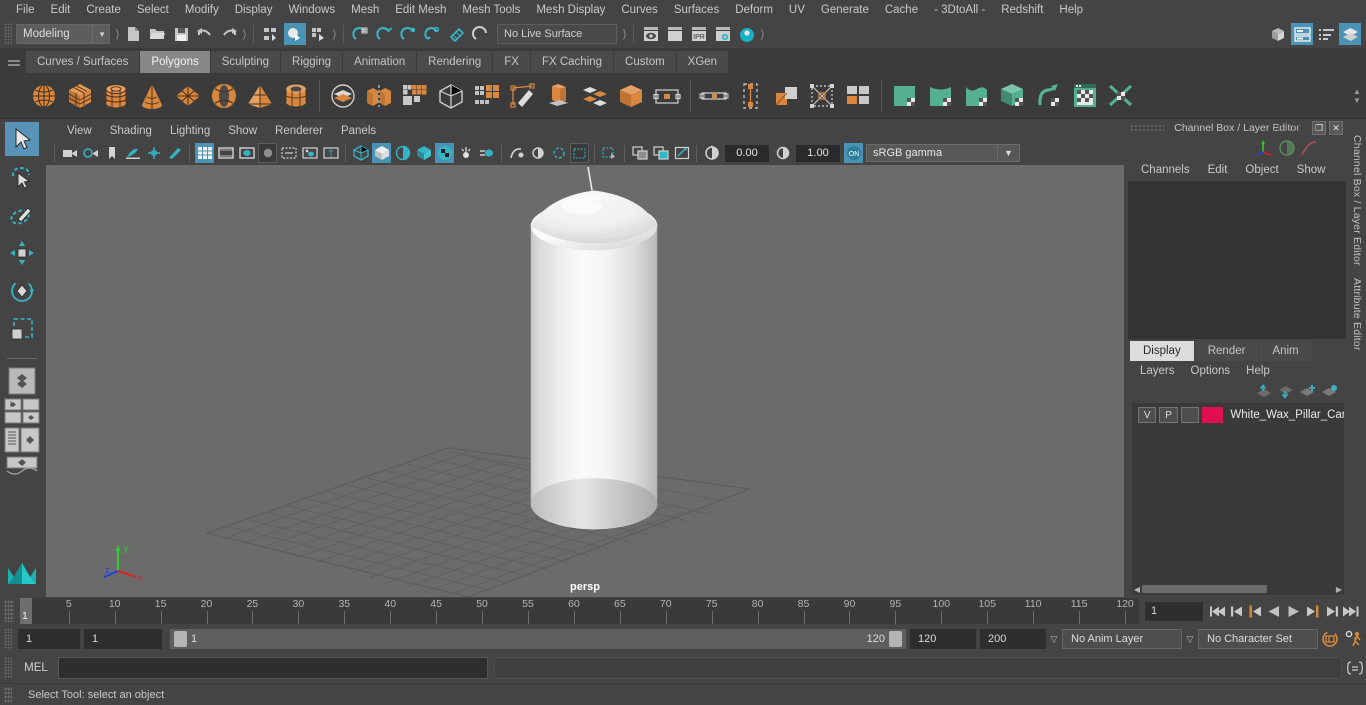 The width and height of the screenshot is (1366, 705). What do you see at coordinates (254, 10) in the screenshot?
I see `menu-display: Display` at bounding box center [254, 10].